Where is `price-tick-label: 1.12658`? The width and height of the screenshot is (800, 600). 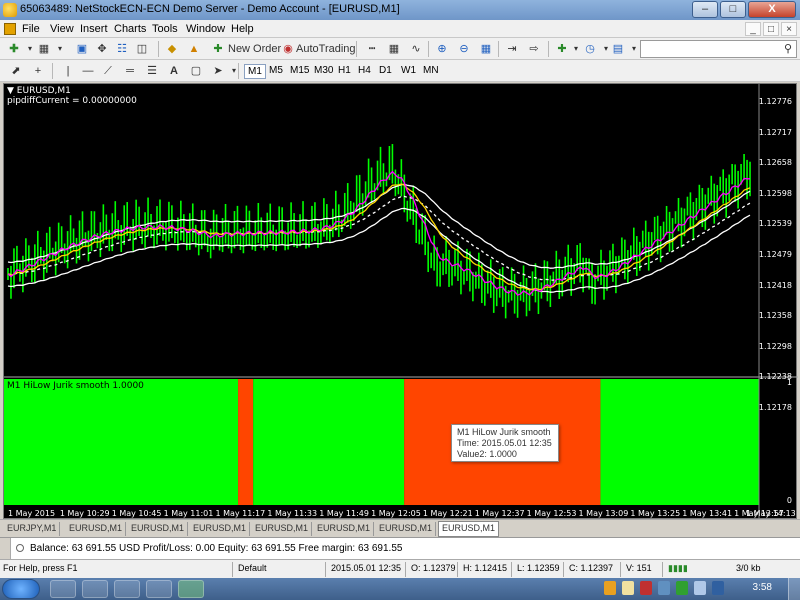
price-tick-label: 1.12658 is located at coordinates (775, 163).